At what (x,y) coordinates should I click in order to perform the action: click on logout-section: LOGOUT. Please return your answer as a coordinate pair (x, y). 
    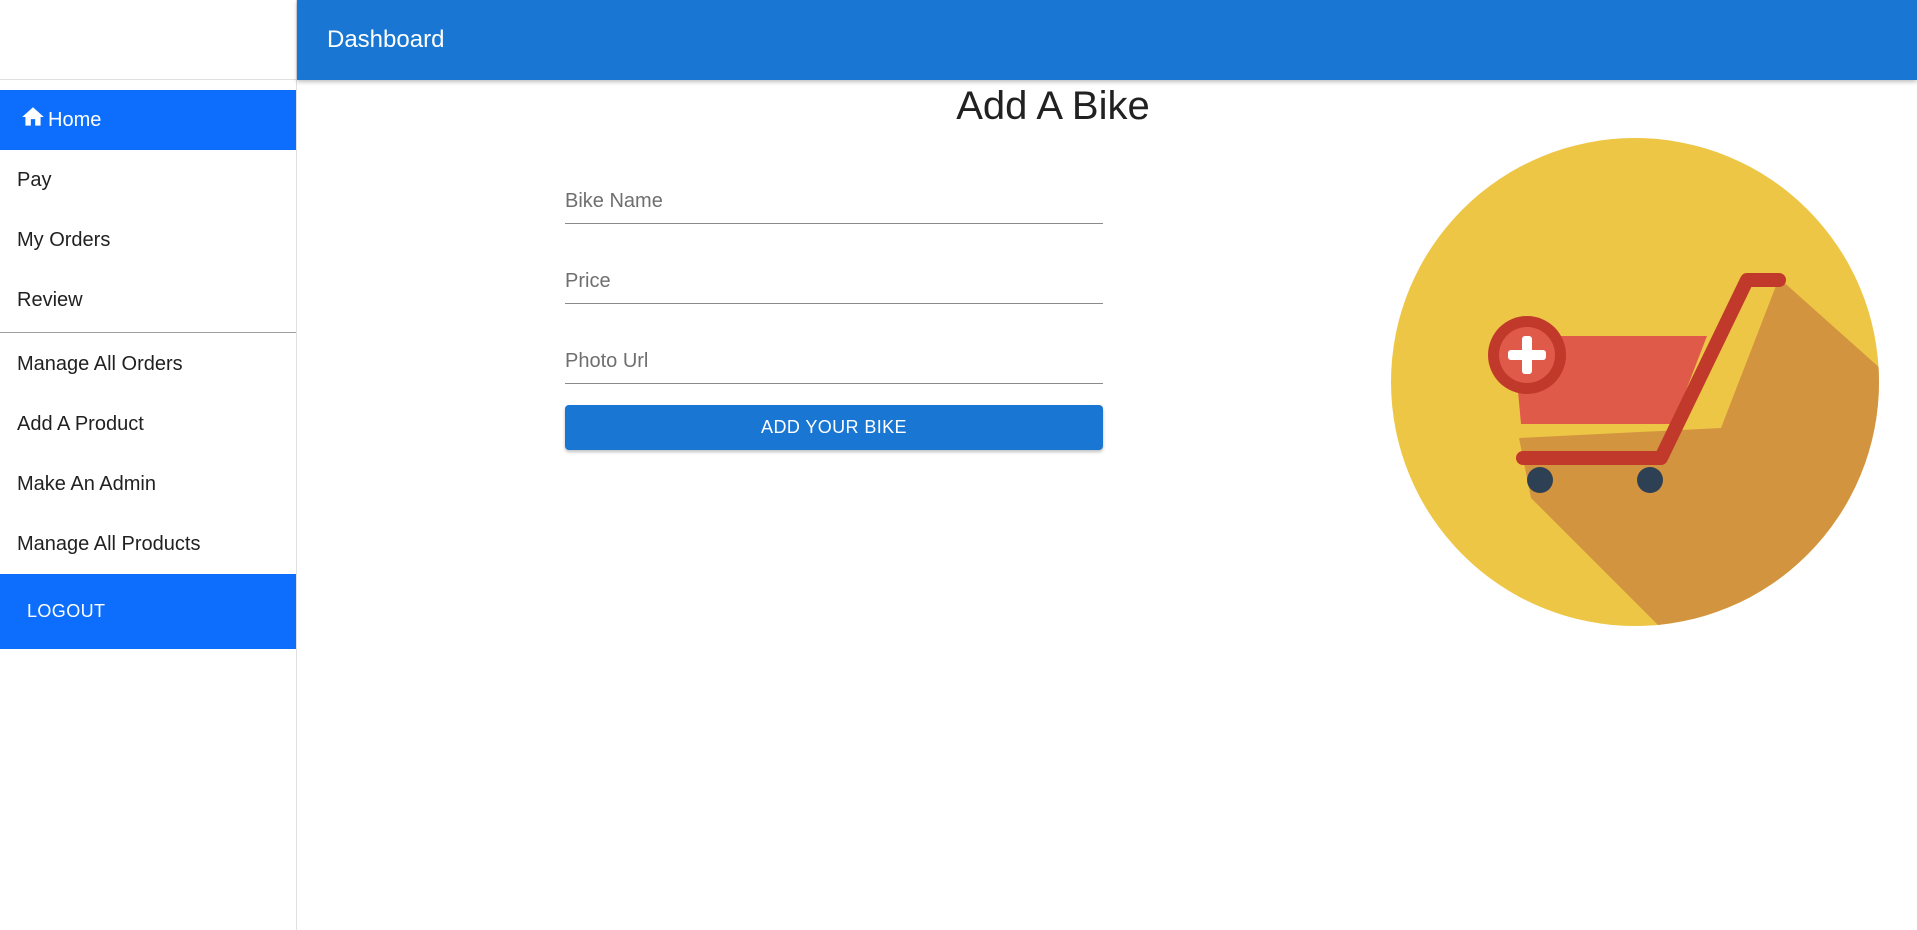
    Looking at the image, I should click on (148, 611).